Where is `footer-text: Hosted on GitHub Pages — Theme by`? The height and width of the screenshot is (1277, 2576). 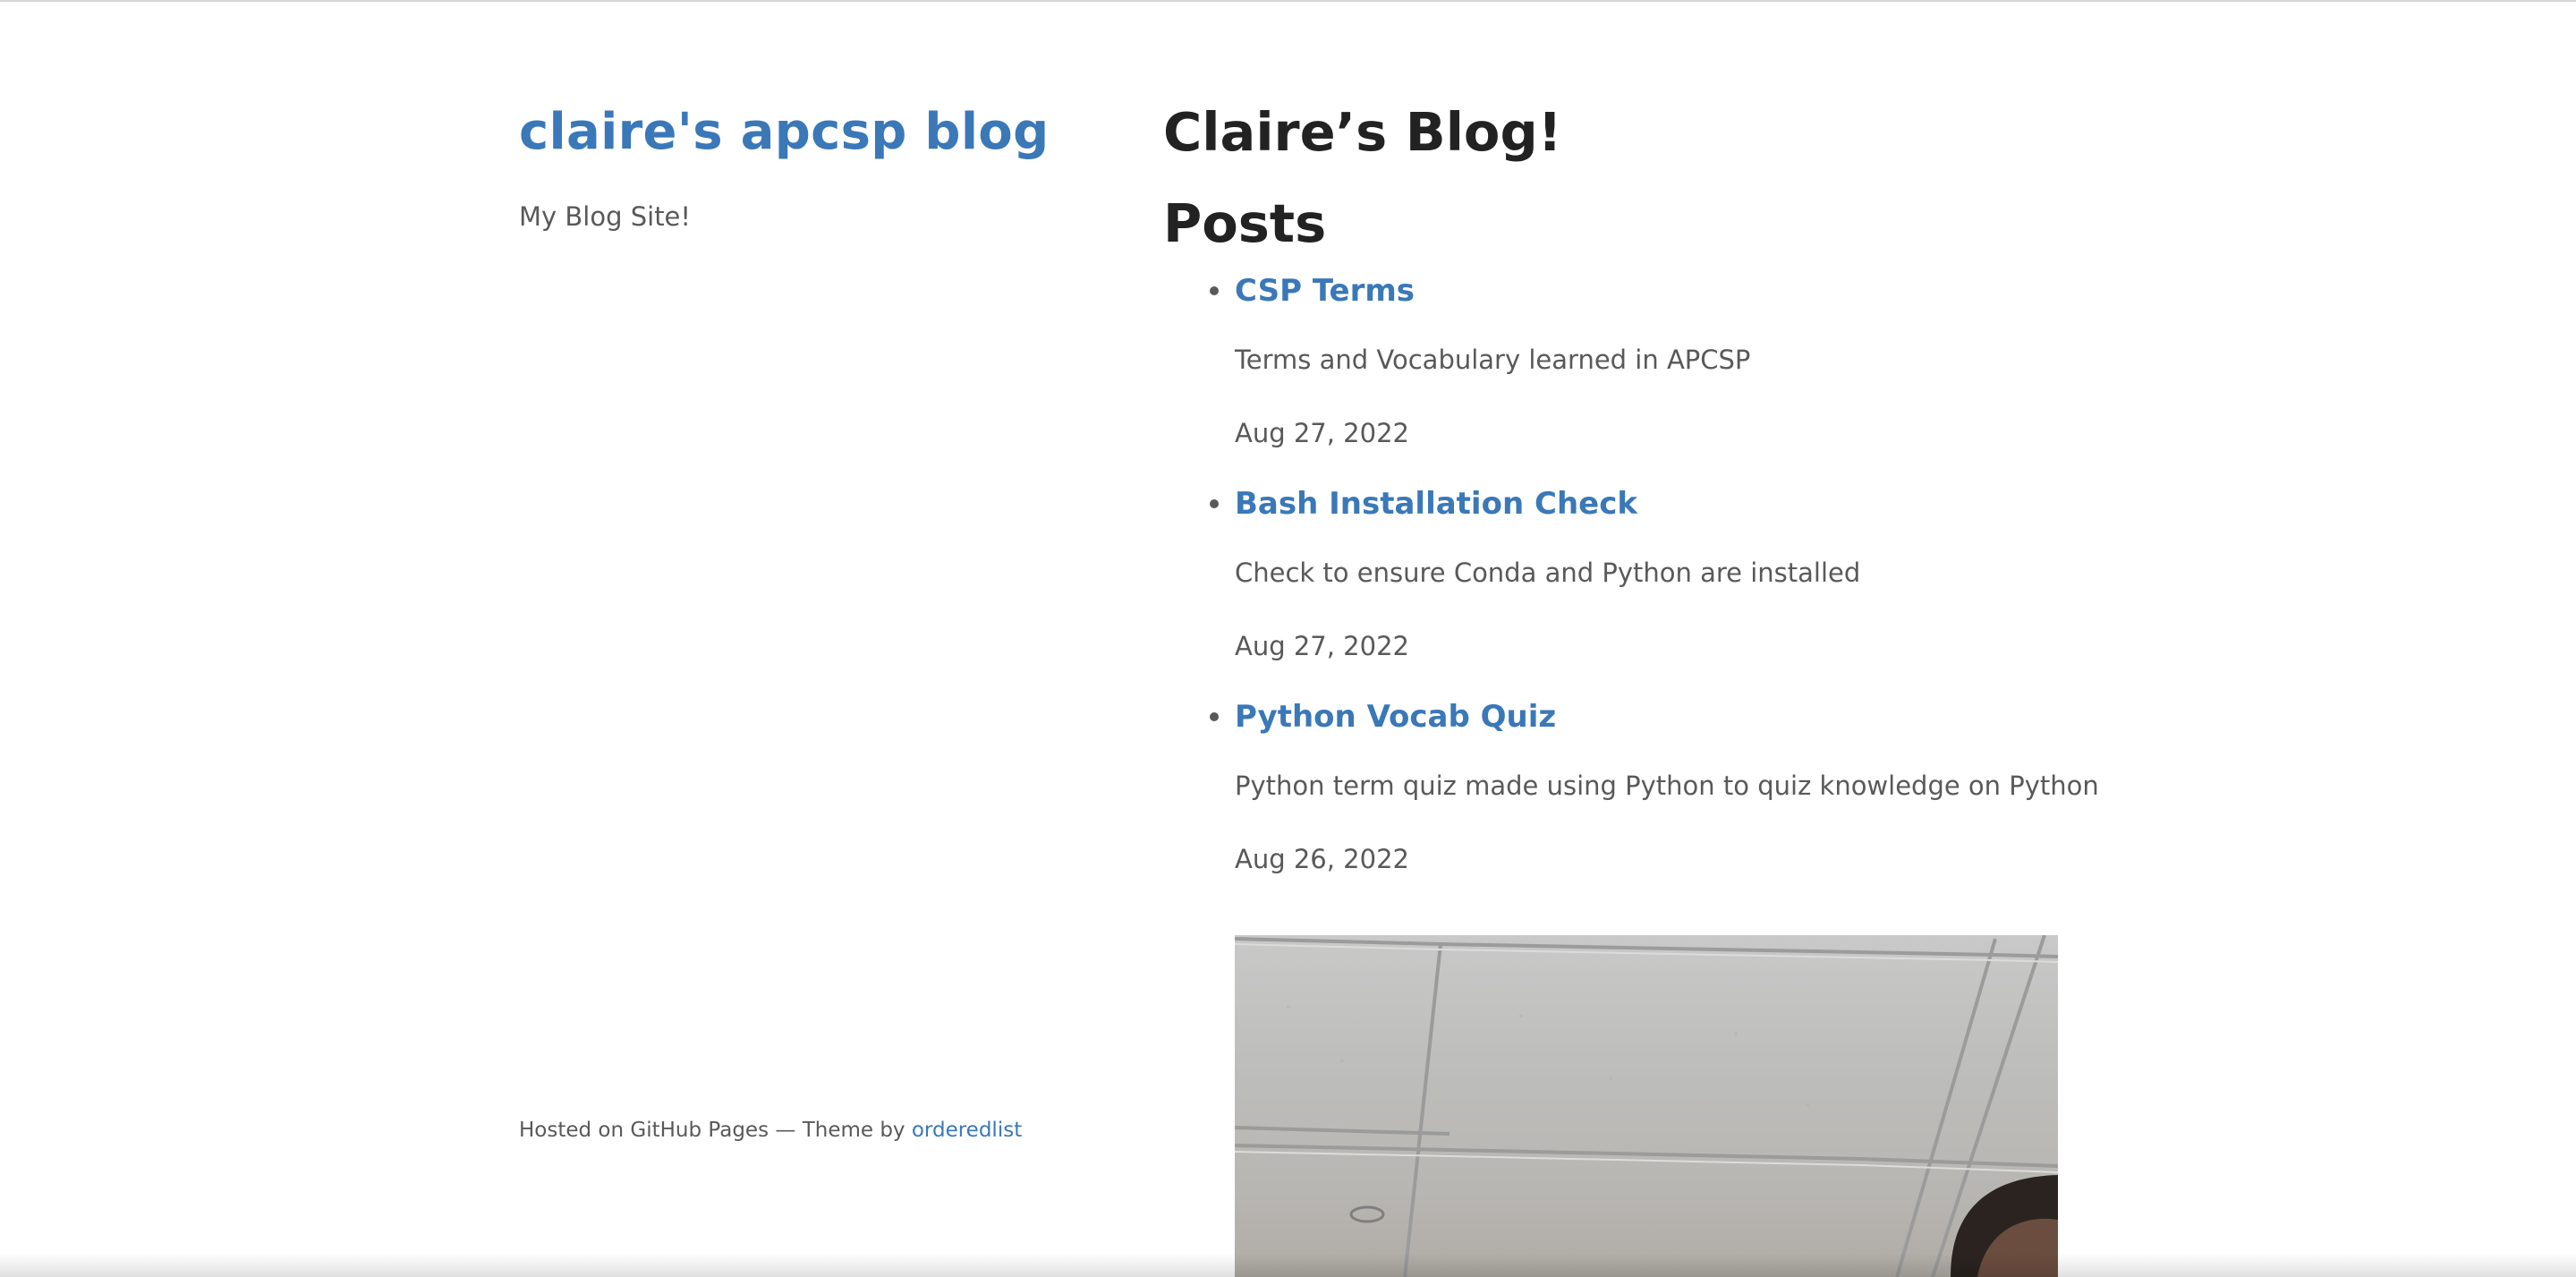 footer-text: Hosted on GitHub Pages — Theme by is located at coordinates (715, 1130).